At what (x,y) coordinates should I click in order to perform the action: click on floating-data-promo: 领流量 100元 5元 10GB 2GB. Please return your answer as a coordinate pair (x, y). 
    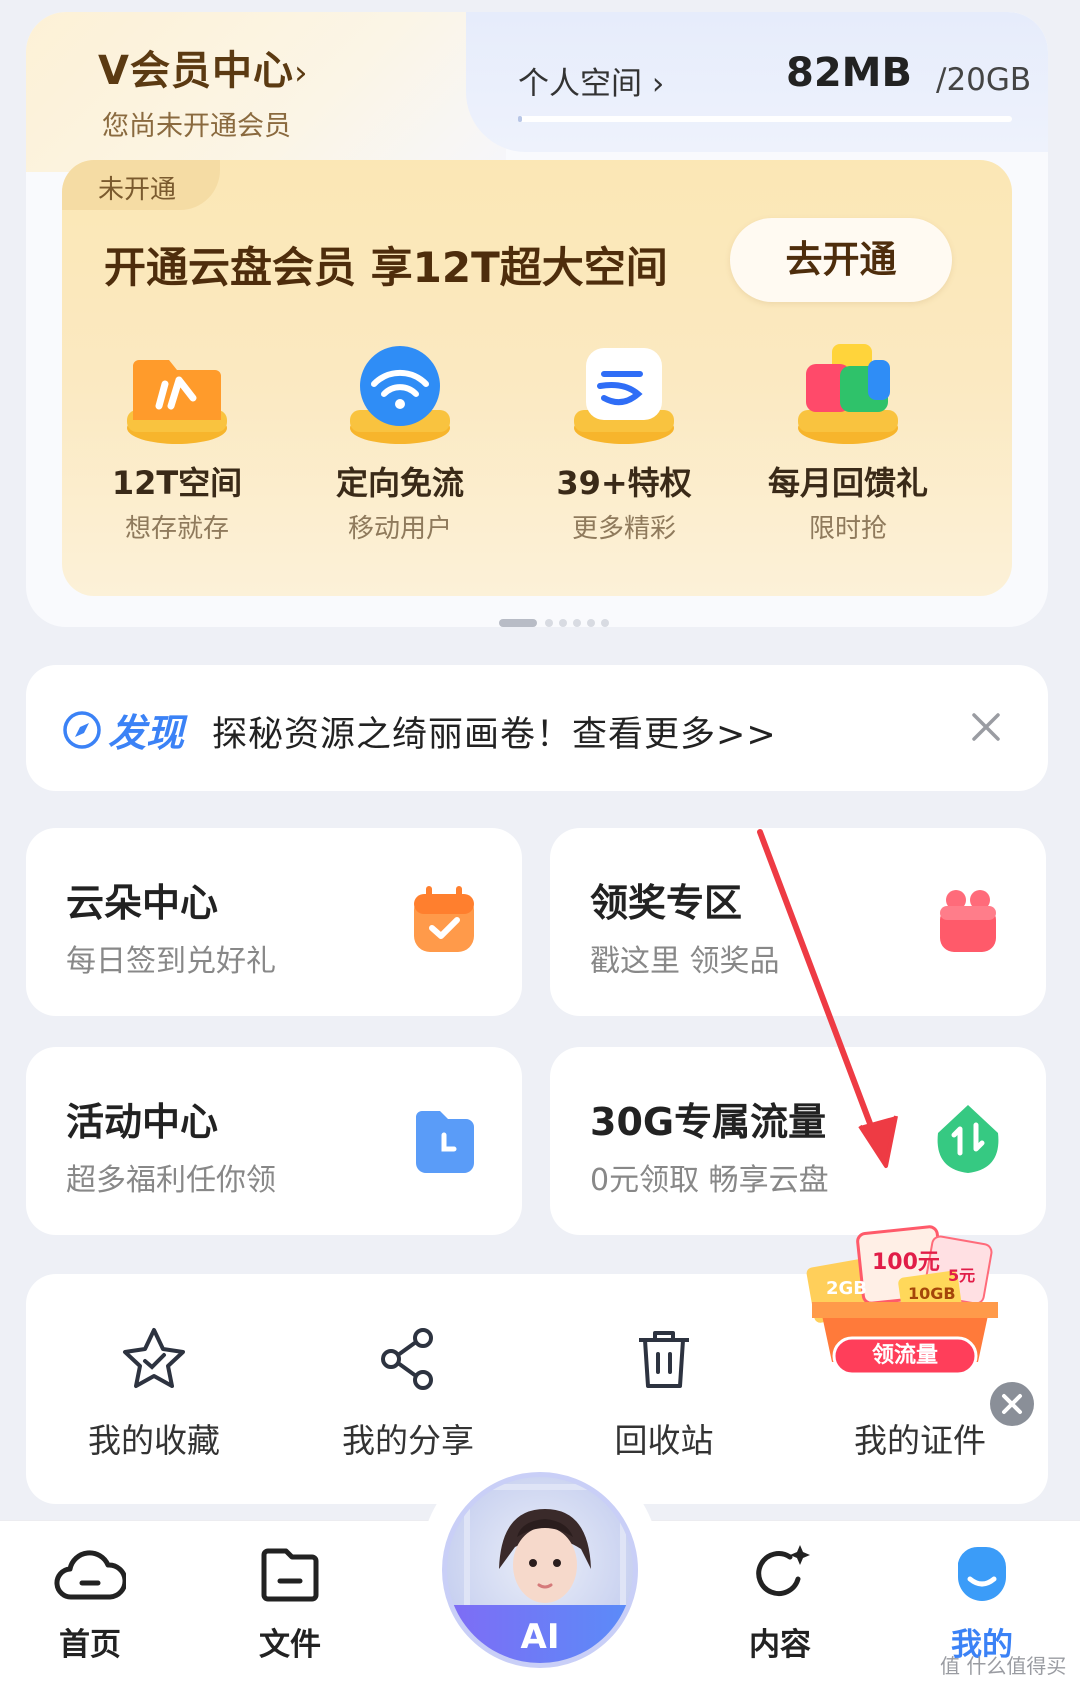
    Looking at the image, I should click on (905, 1302).